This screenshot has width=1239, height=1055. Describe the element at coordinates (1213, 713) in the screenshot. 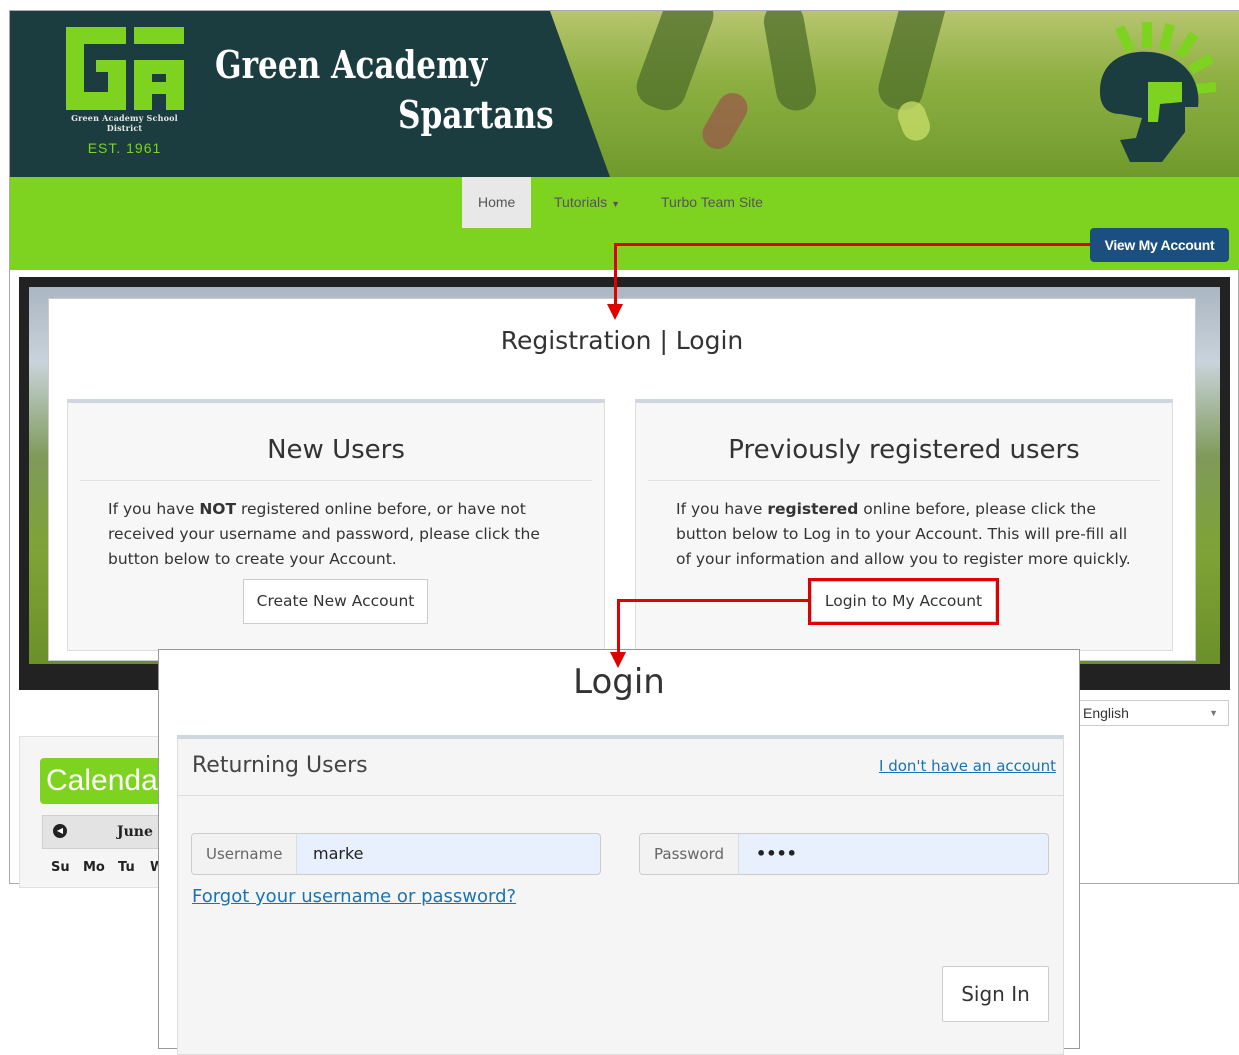

I see `chevron-down-icon: ▼` at that location.